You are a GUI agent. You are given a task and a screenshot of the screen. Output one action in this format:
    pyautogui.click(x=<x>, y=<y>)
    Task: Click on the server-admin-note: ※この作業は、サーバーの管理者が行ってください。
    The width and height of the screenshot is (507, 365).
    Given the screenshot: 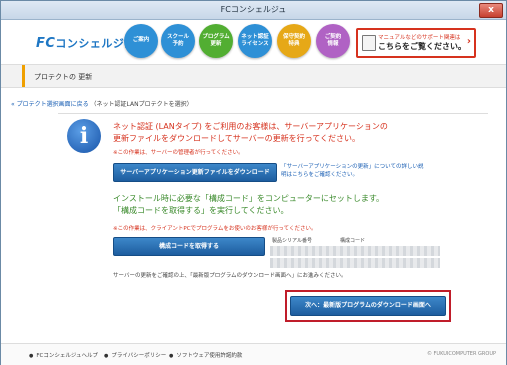 What is the action you would take?
    pyautogui.click(x=178, y=153)
    